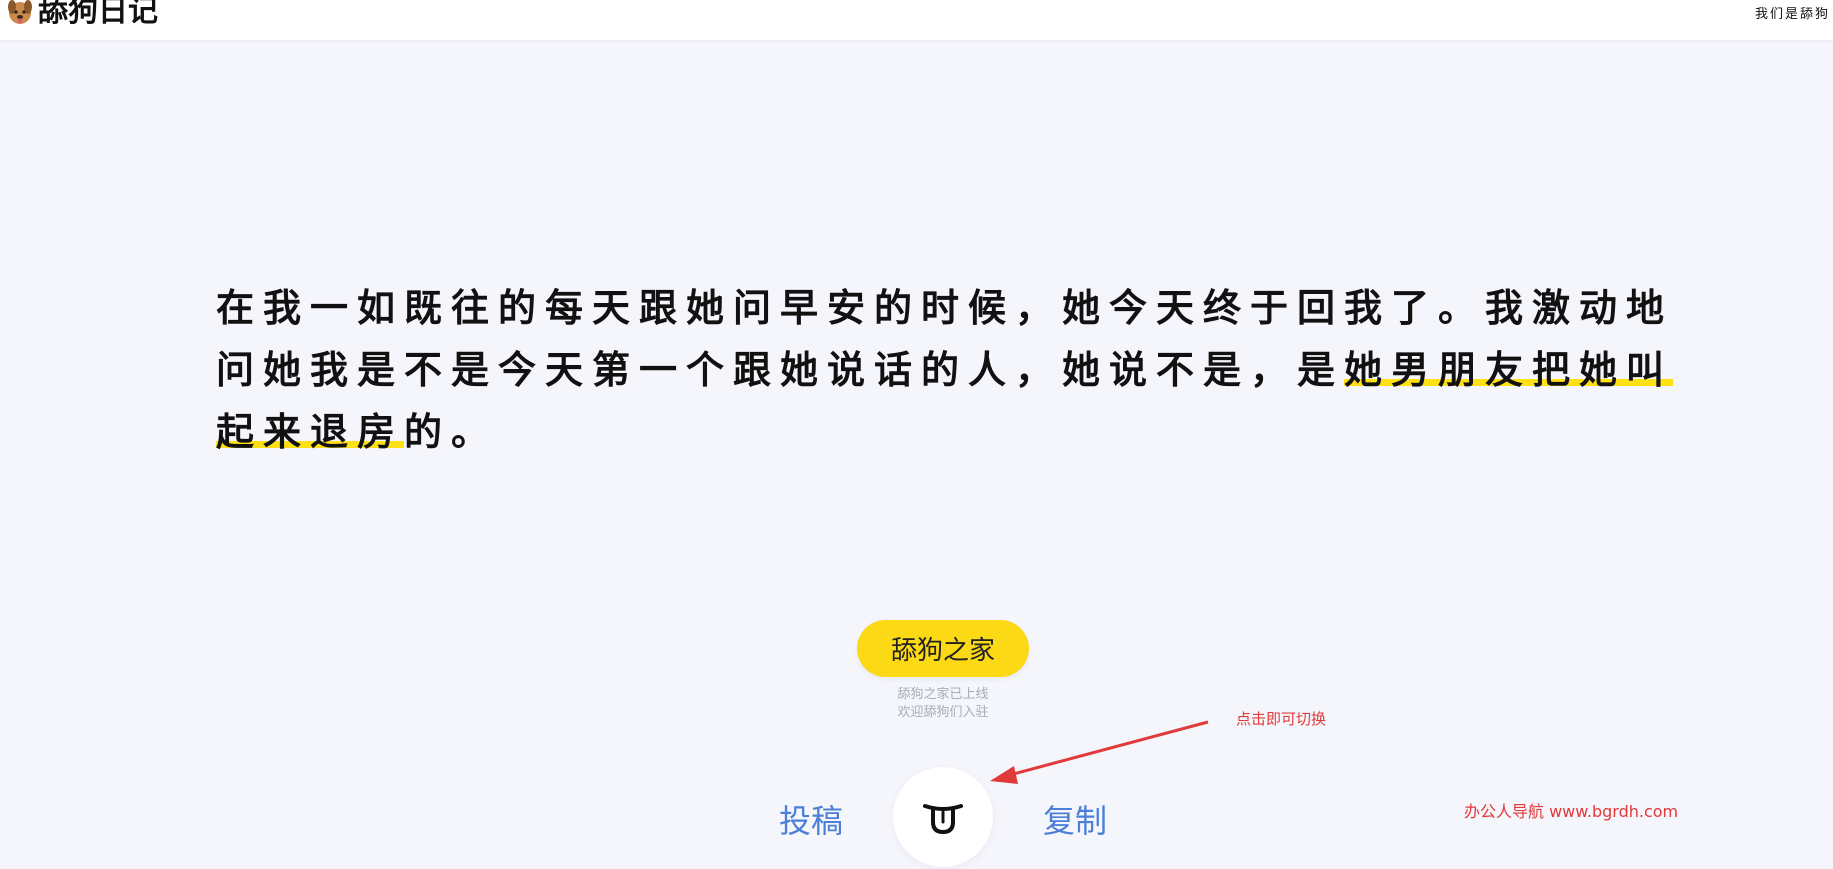 Image resolution: width=1833 pixels, height=869 pixels. Describe the element at coordinates (943, 694) in the screenshot. I see `subnote-line-1: 舔狗之家已上线` at that location.